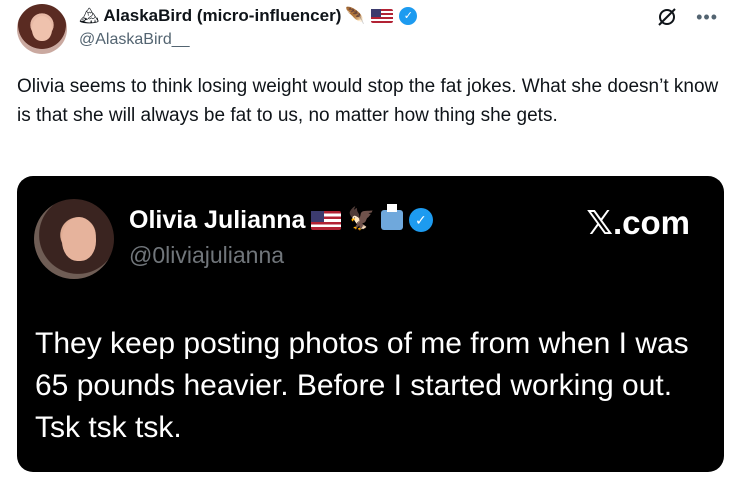 The image size is (732, 480). Describe the element at coordinates (667, 17) in the screenshot. I see `grok-icon` at that location.